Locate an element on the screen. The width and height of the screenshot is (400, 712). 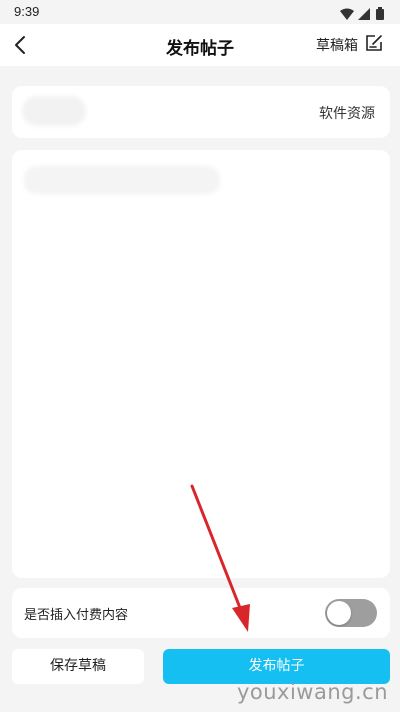
watermark: youxiwang.cn is located at coordinates (312, 692).